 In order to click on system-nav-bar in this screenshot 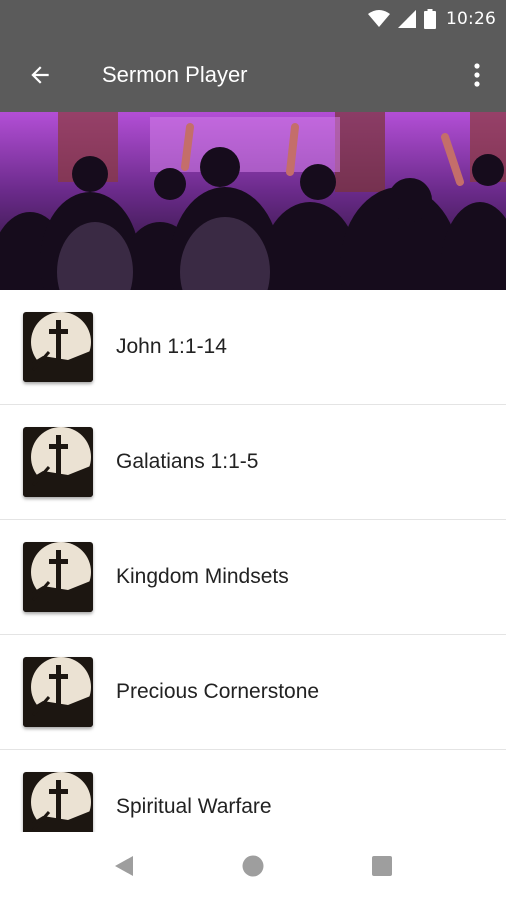, I will do `click(253, 866)`.